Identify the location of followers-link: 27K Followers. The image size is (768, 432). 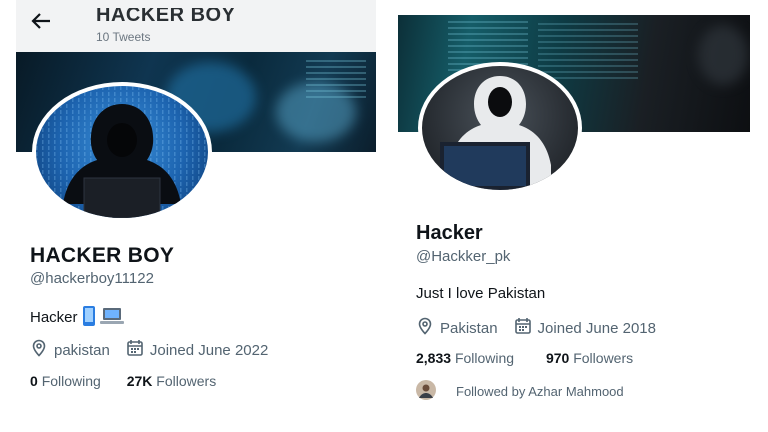
(171, 381).